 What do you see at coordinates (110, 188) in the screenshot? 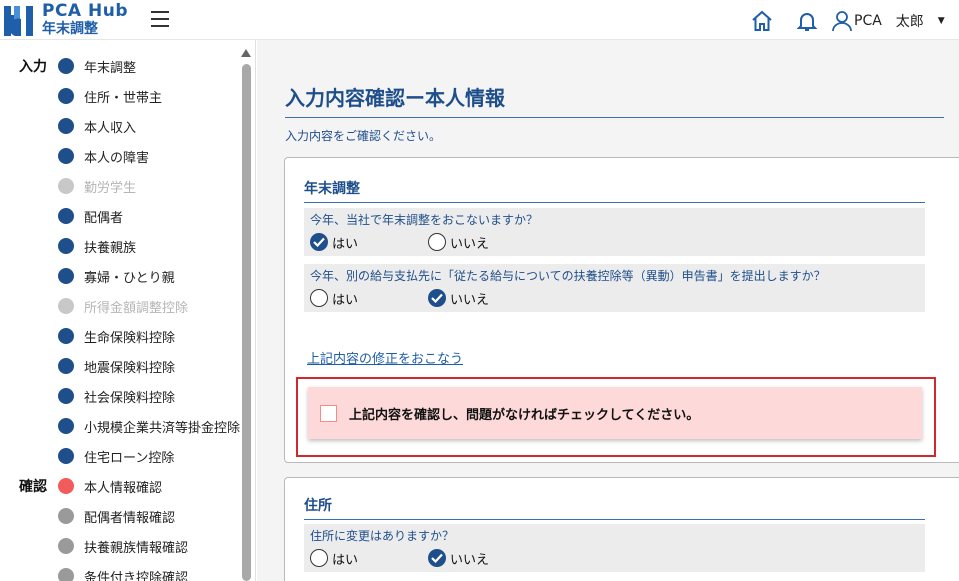
I see `step-label: 勤労学生` at bounding box center [110, 188].